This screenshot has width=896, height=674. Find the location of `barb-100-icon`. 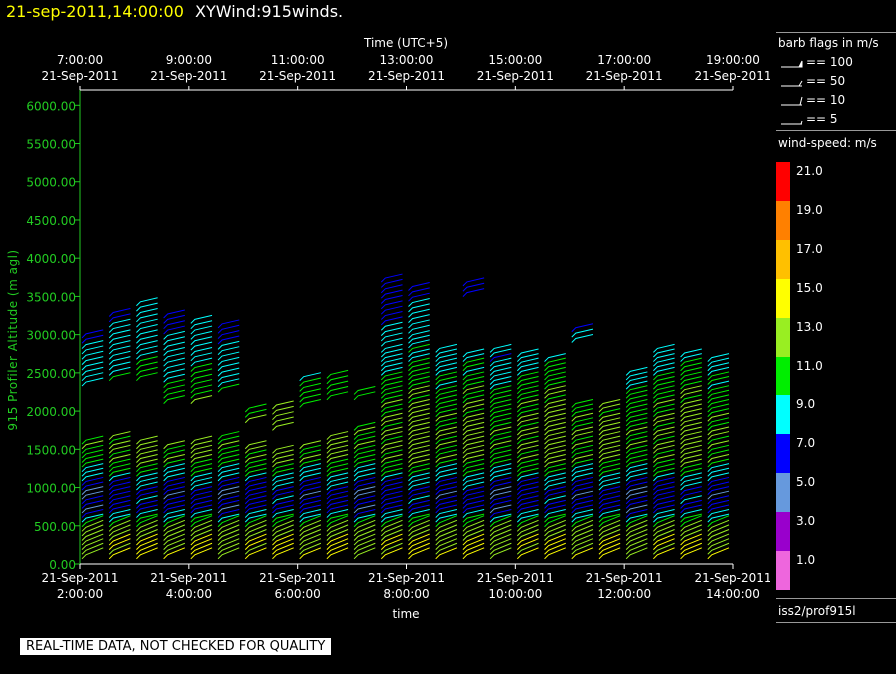

barb-100-icon is located at coordinates (792, 64).